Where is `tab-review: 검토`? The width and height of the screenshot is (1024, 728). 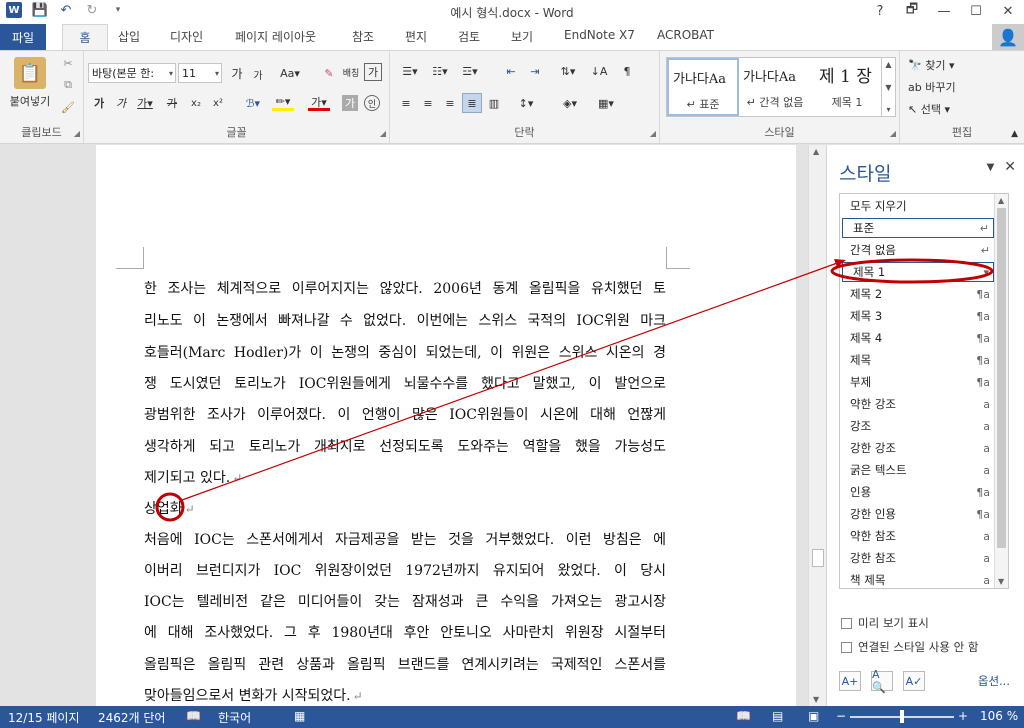 tab-review: 검토 is located at coordinates (469, 36).